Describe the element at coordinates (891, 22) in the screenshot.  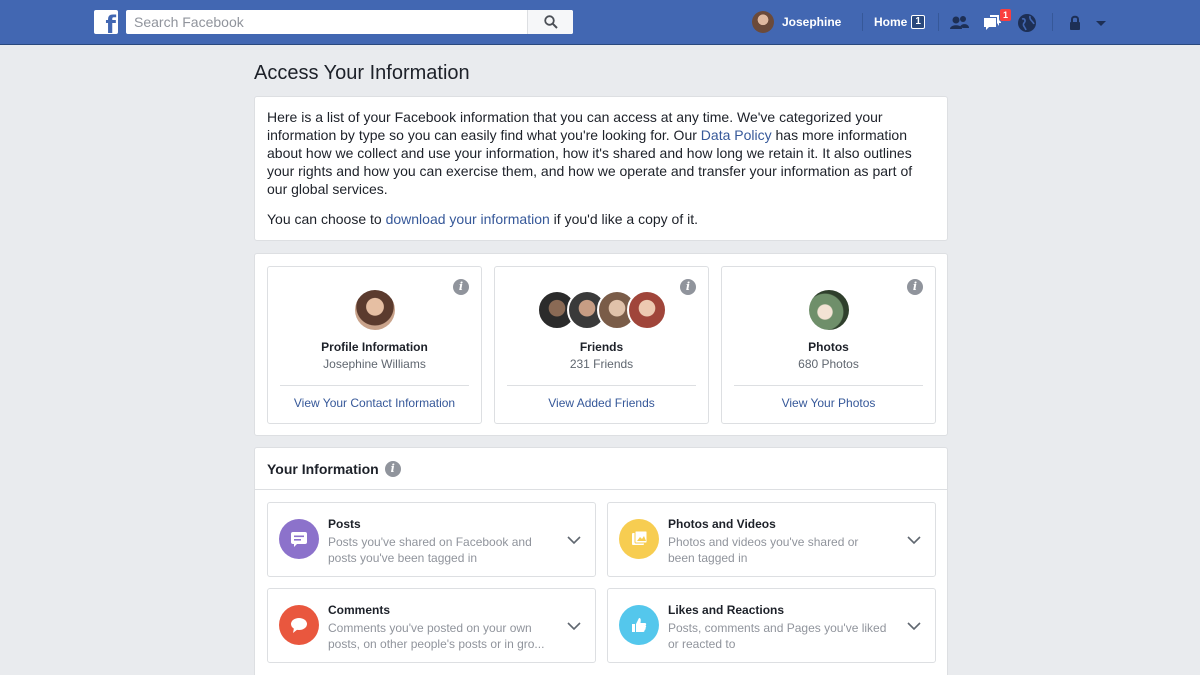
I see `home-label: Home` at that location.